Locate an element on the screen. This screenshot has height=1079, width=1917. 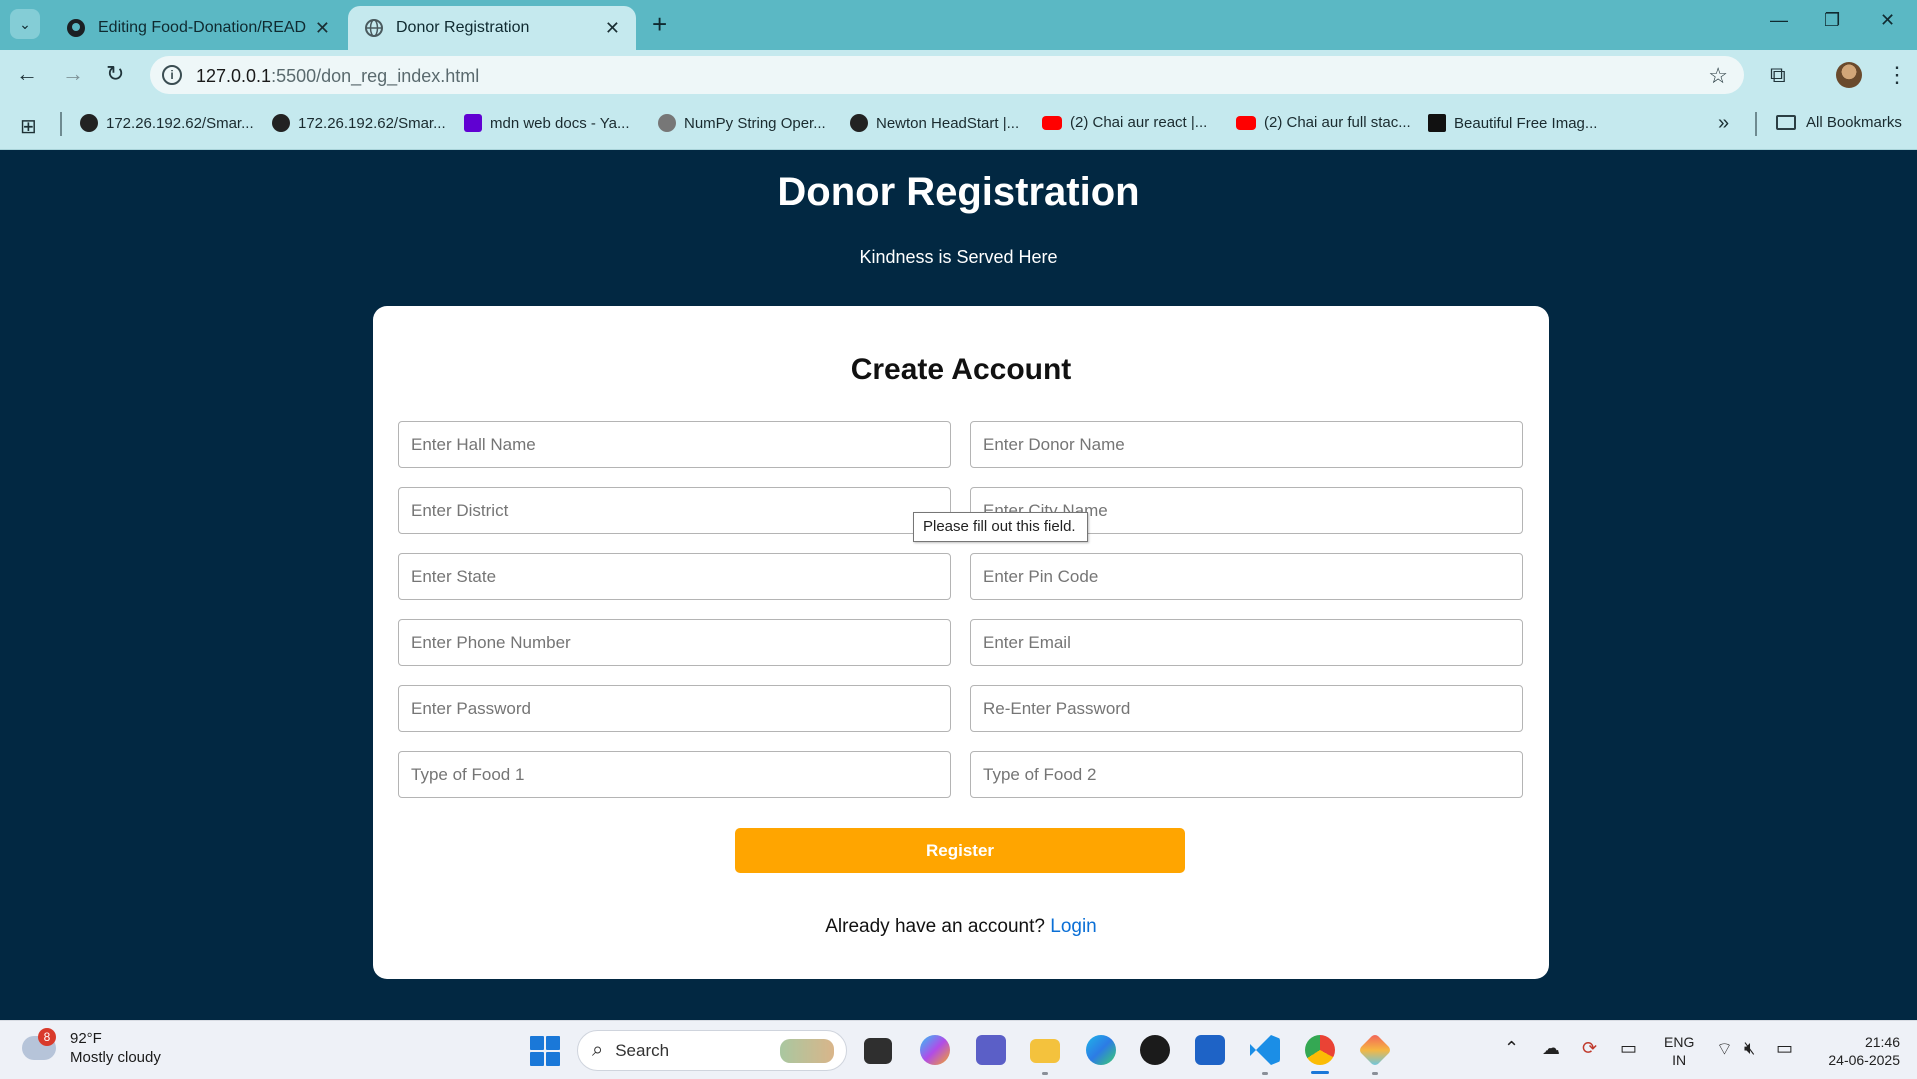
register-button: Register is located at coordinates (960, 850).